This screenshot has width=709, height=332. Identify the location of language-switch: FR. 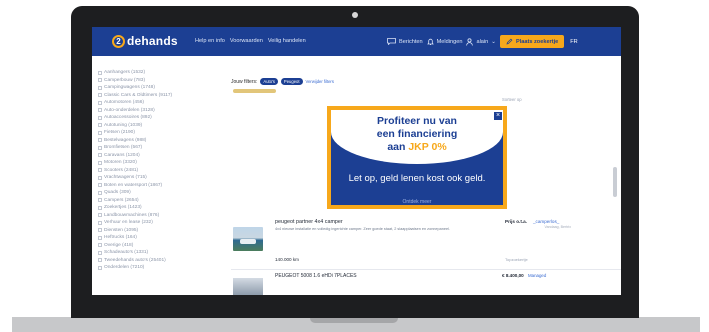
(573, 42).